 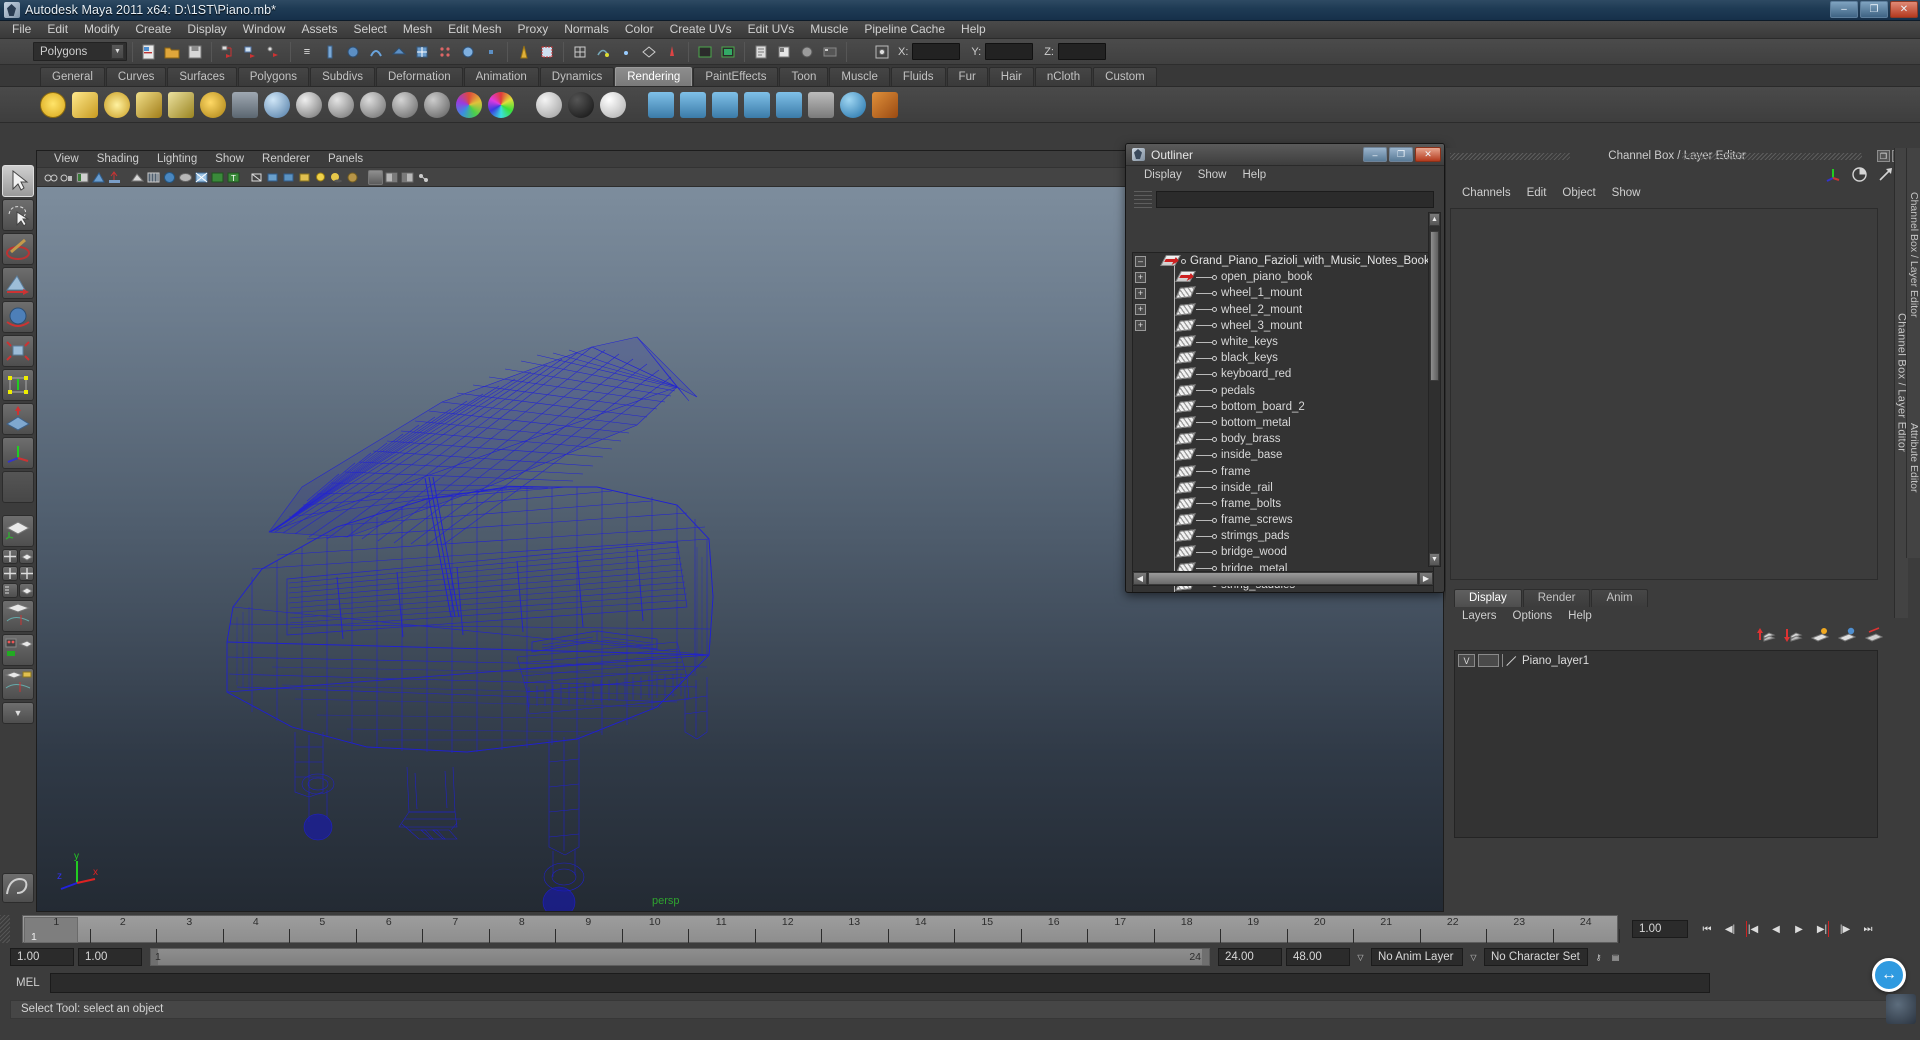 I want to click on shelf-blinn-shader-icon, so click(x=309, y=104).